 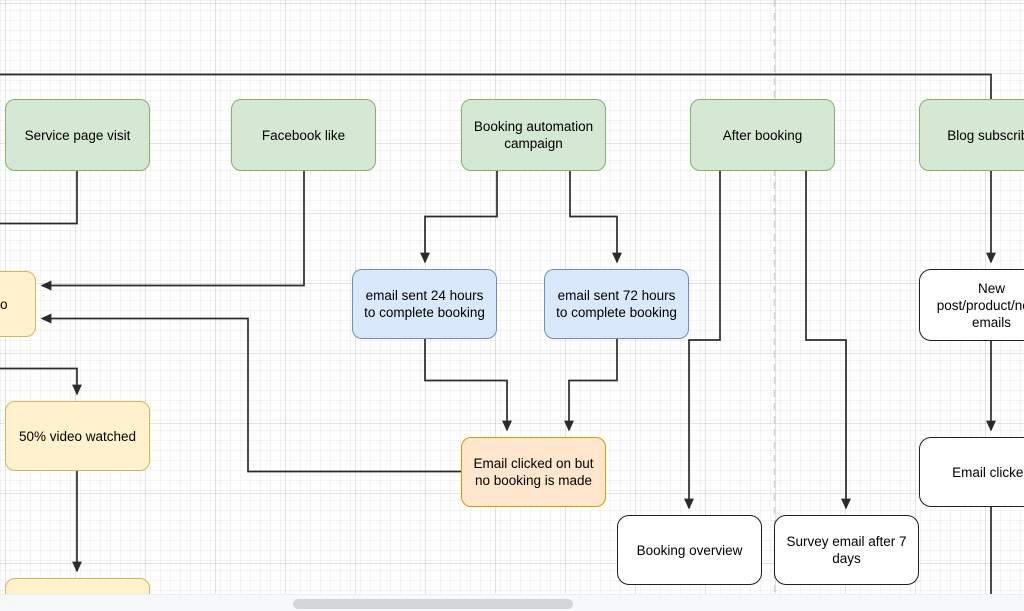 What do you see at coordinates (468, 385) in the screenshot?
I see `edge-email-24h-to-email-clicked-nobook` at bounding box center [468, 385].